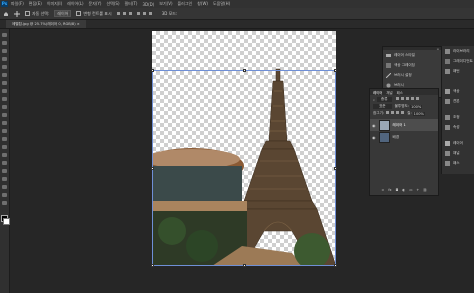 The height and width of the screenshot is (293, 474). Describe the element at coordinates (4, 203) in the screenshot. I see `edit-toolbar-icon` at that location.